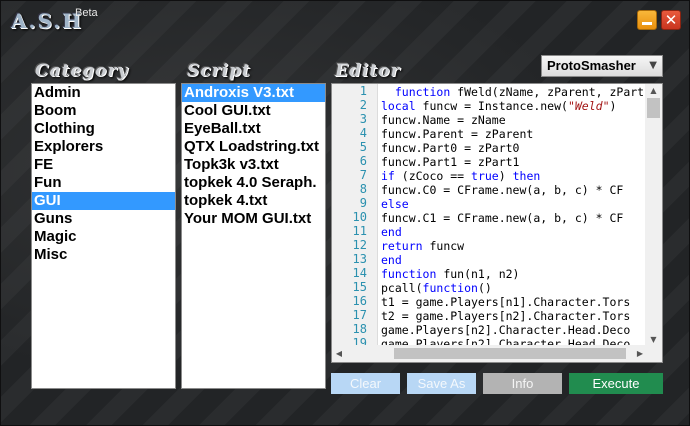 Image resolution: width=690 pixels, height=426 pixels. What do you see at coordinates (253, 147) in the screenshot?
I see `script-item: QTX Loadstring.txt` at bounding box center [253, 147].